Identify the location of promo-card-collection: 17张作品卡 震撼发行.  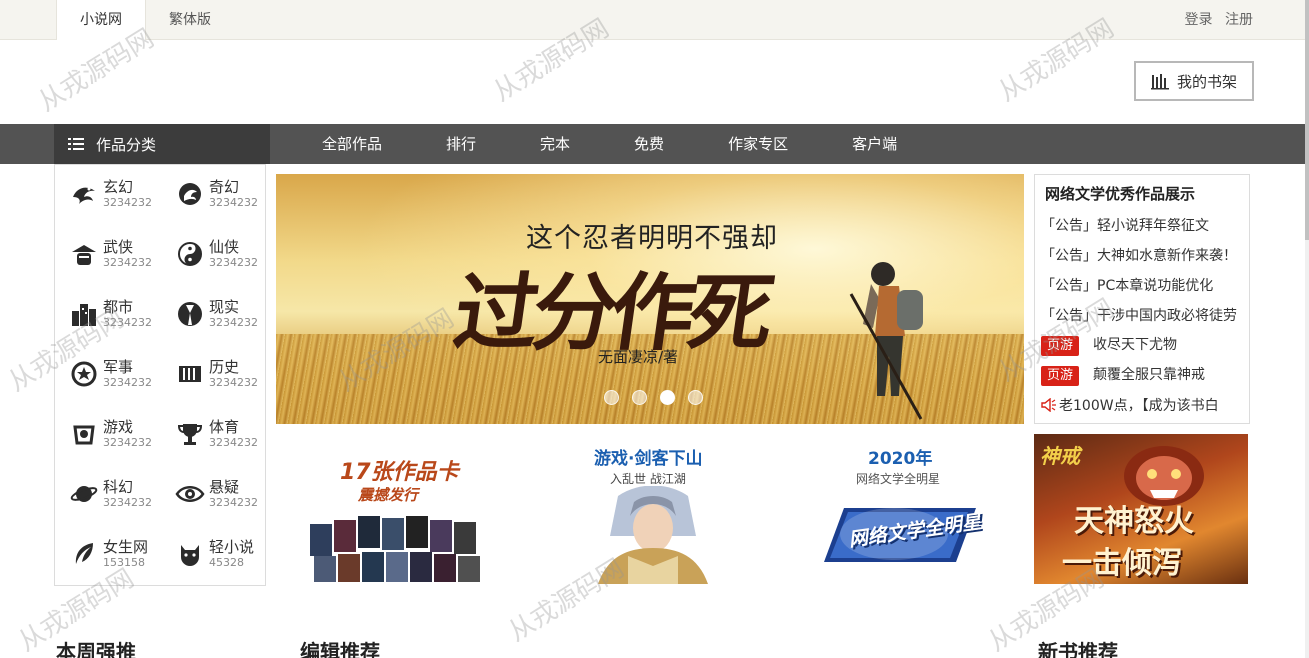
(400, 509).